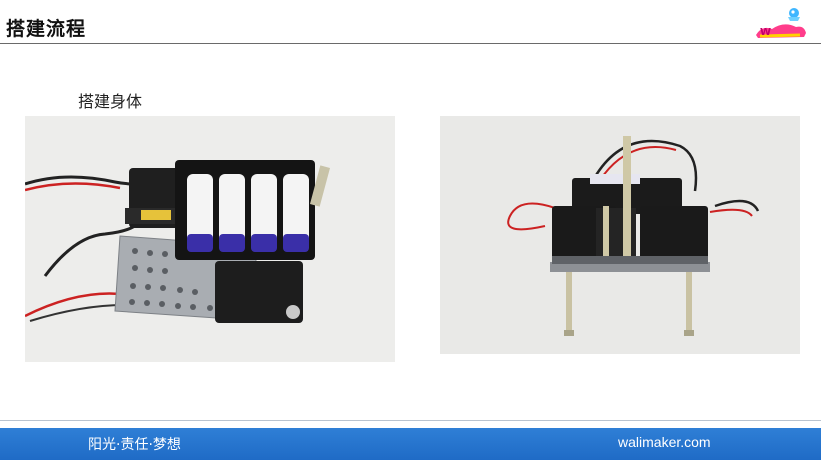  Describe the element at coordinates (110, 101) in the screenshot. I see `section-heading: 搭建身体` at that location.